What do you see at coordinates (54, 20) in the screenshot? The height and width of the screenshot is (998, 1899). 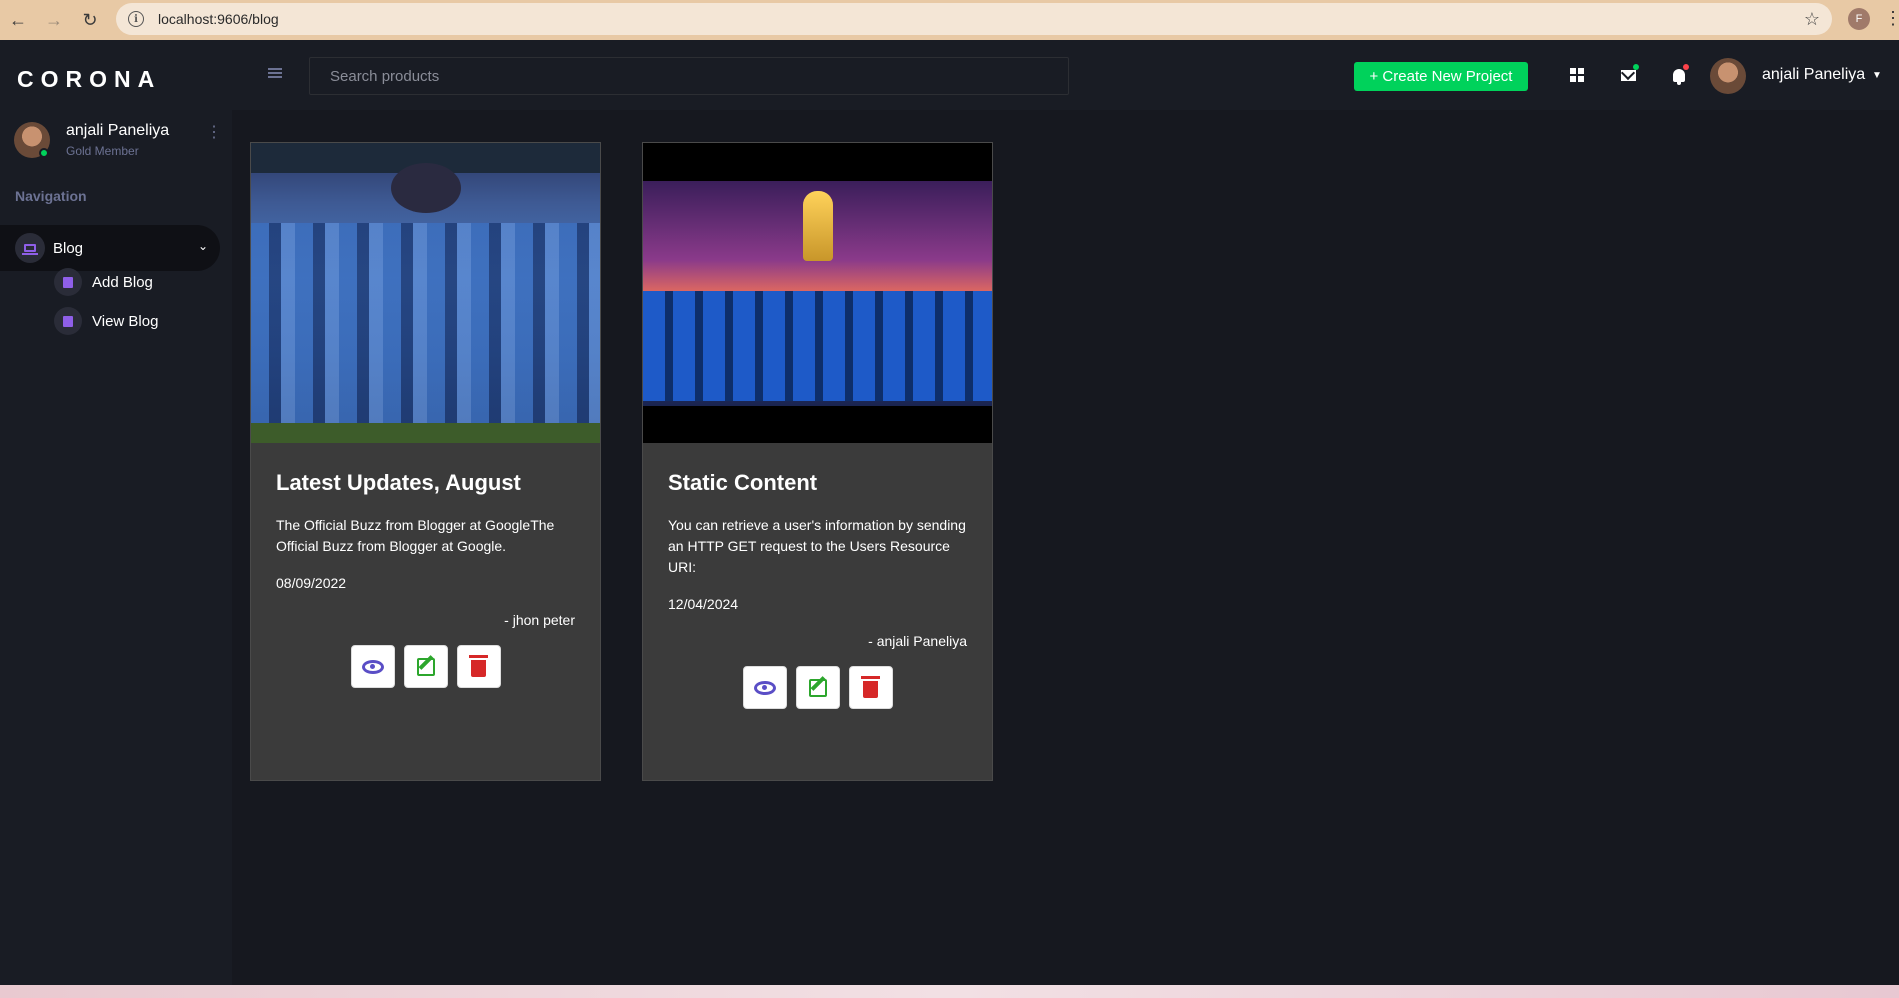 I see `forward-icon: →` at bounding box center [54, 20].